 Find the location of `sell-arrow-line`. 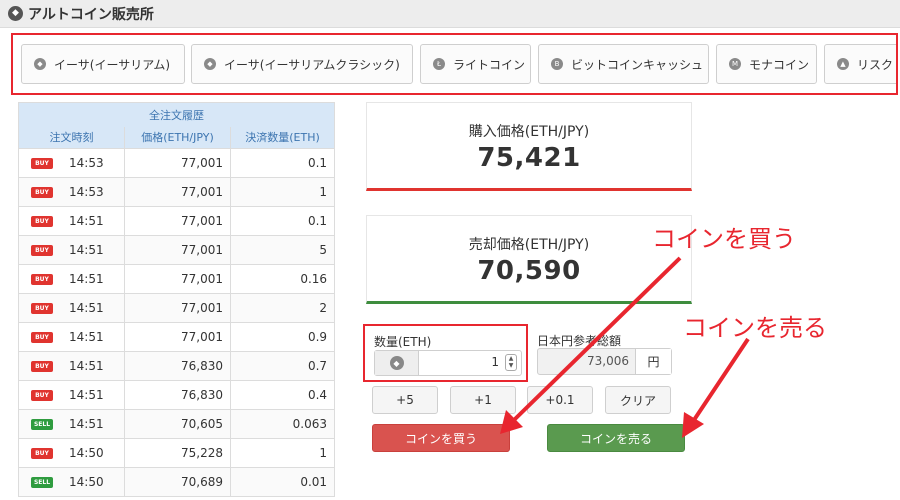

sell-arrow-line is located at coordinates (721, 379).